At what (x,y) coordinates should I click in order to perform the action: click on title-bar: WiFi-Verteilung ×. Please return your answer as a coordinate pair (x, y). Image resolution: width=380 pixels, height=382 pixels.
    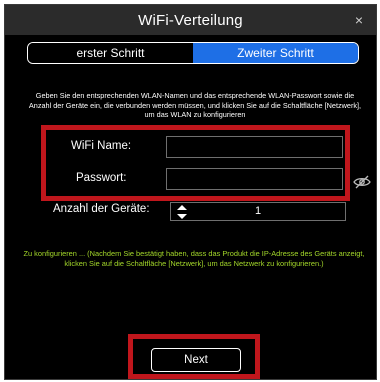
    Looking at the image, I should click on (190, 20).